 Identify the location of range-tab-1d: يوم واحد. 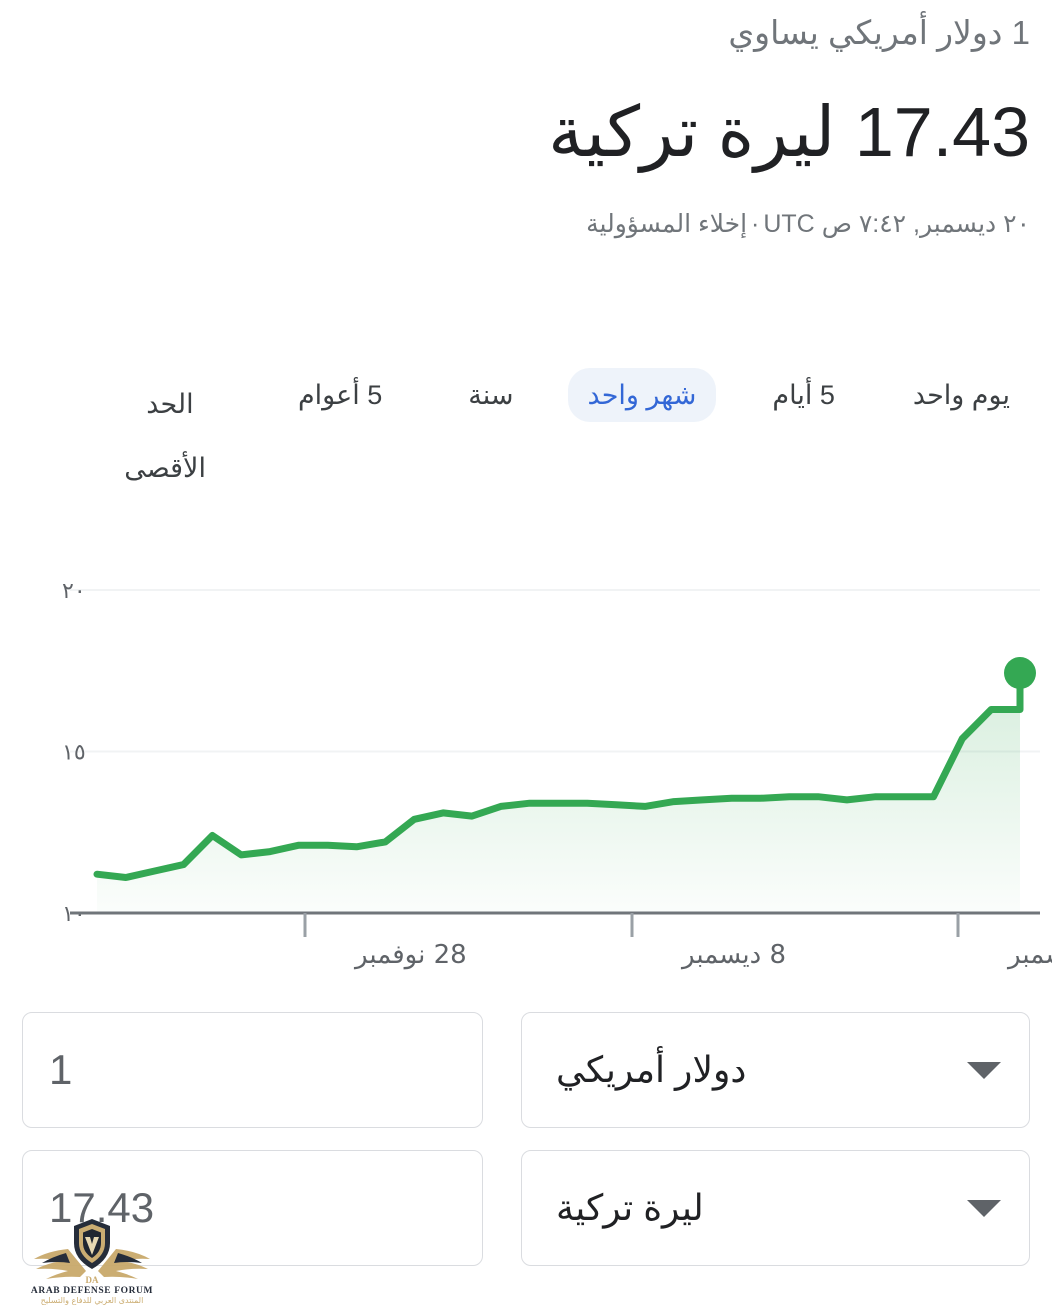
(961, 395).